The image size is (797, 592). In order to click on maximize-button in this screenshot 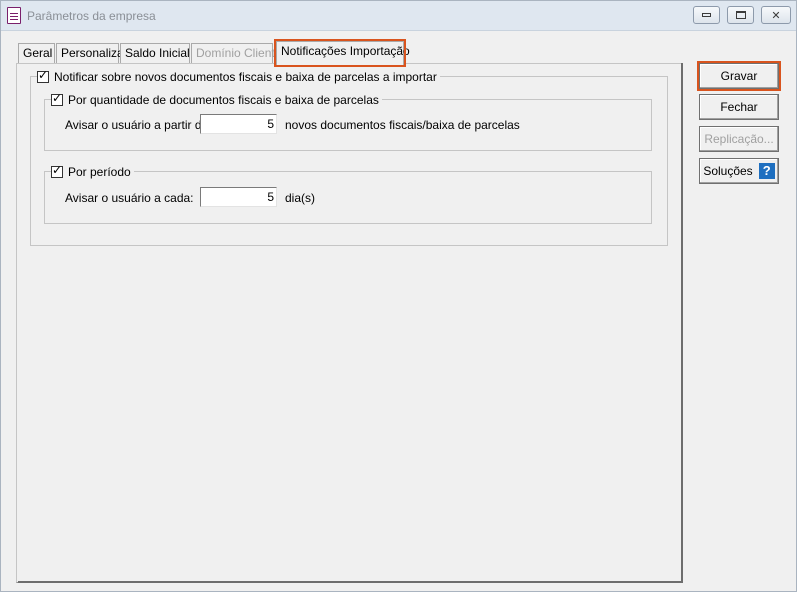, I will do `click(740, 15)`.